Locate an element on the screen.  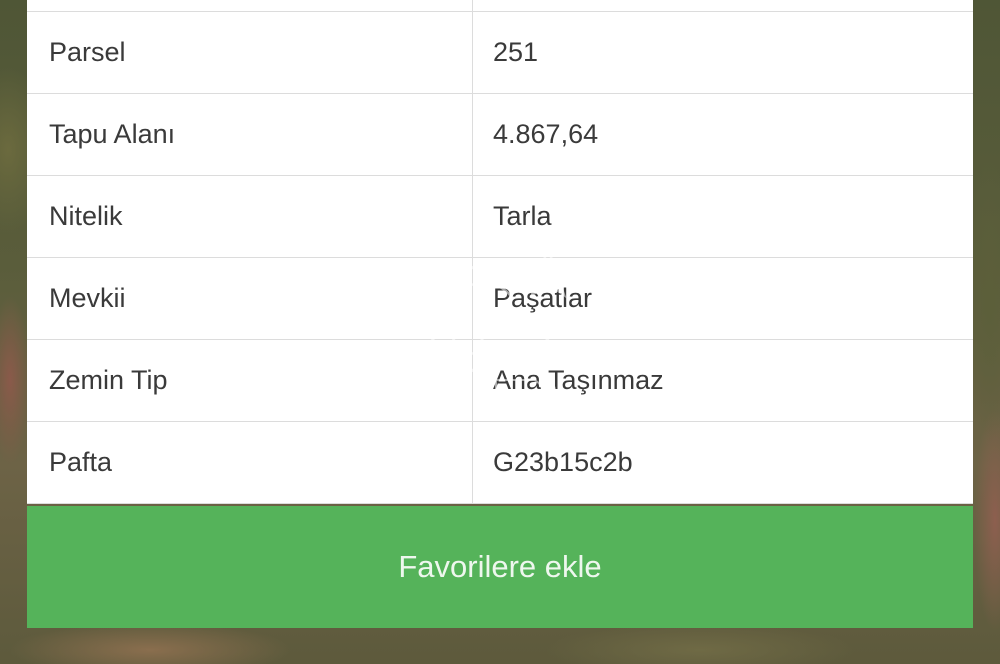
row-value: Tarla is located at coordinates (522, 216).